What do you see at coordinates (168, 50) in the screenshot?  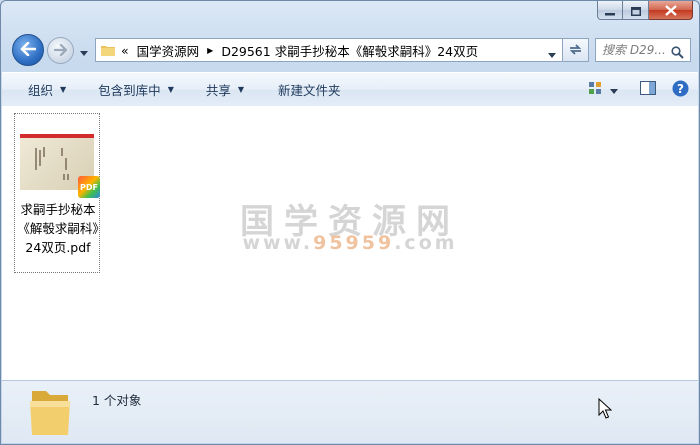 I see `breadcrumb-item-root: 国学资源网` at bounding box center [168, 50].